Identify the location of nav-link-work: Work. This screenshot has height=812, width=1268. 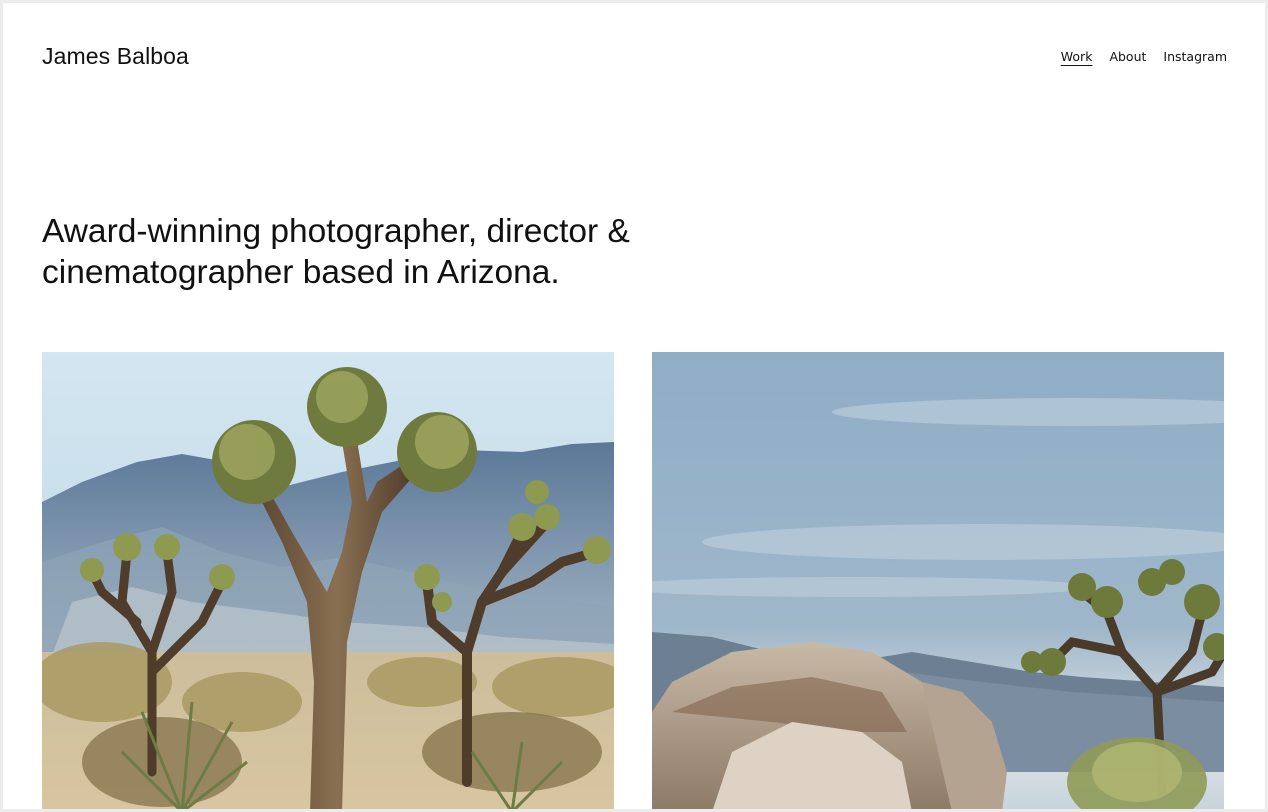
(1077, 56).